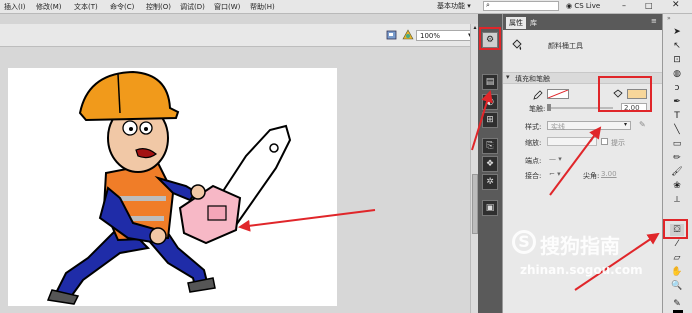 This screenshot has height=313, width=692. Describe the element at coordinates (122, 7) in the screenshot. I see `menu-commands: 命令(C)` at that location.